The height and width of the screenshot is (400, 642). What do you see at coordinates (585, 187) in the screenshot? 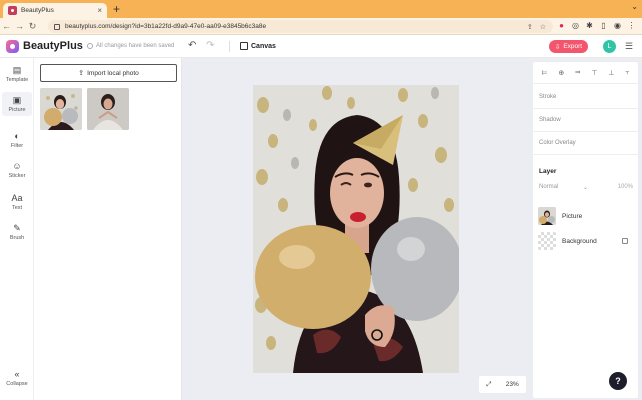
I see `chevron-down-icon: ⌄` at bounding box center [585, 187].